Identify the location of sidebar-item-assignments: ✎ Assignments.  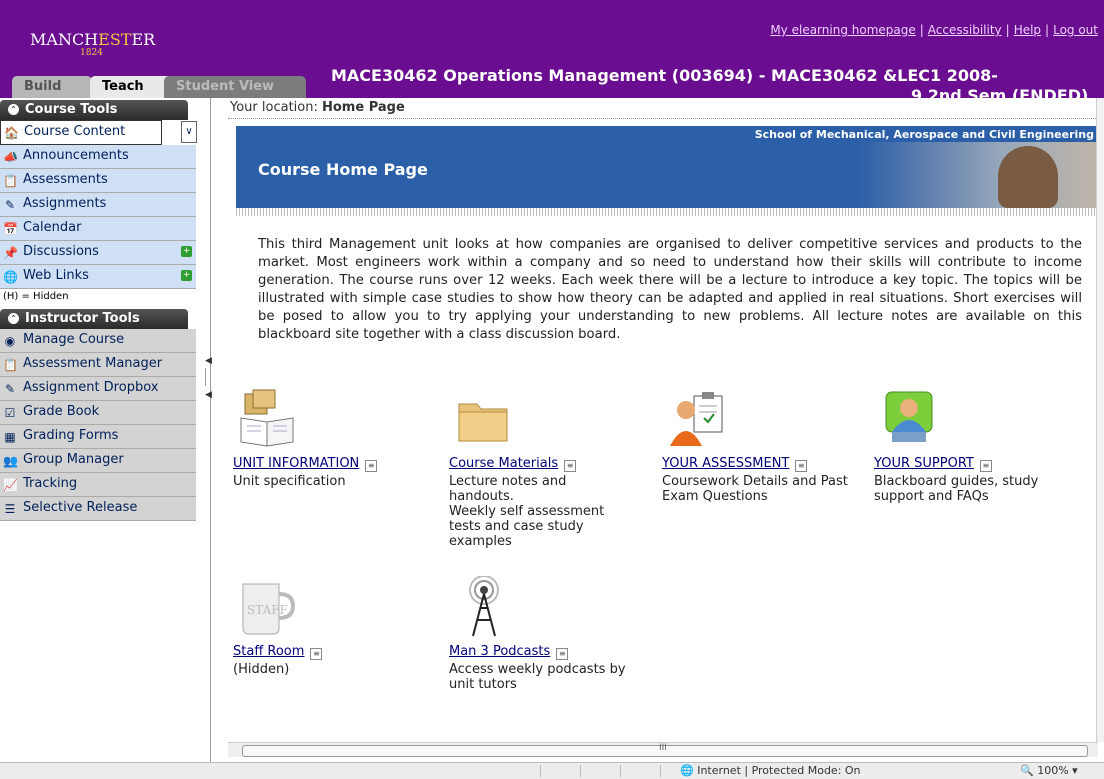
(98, 205).